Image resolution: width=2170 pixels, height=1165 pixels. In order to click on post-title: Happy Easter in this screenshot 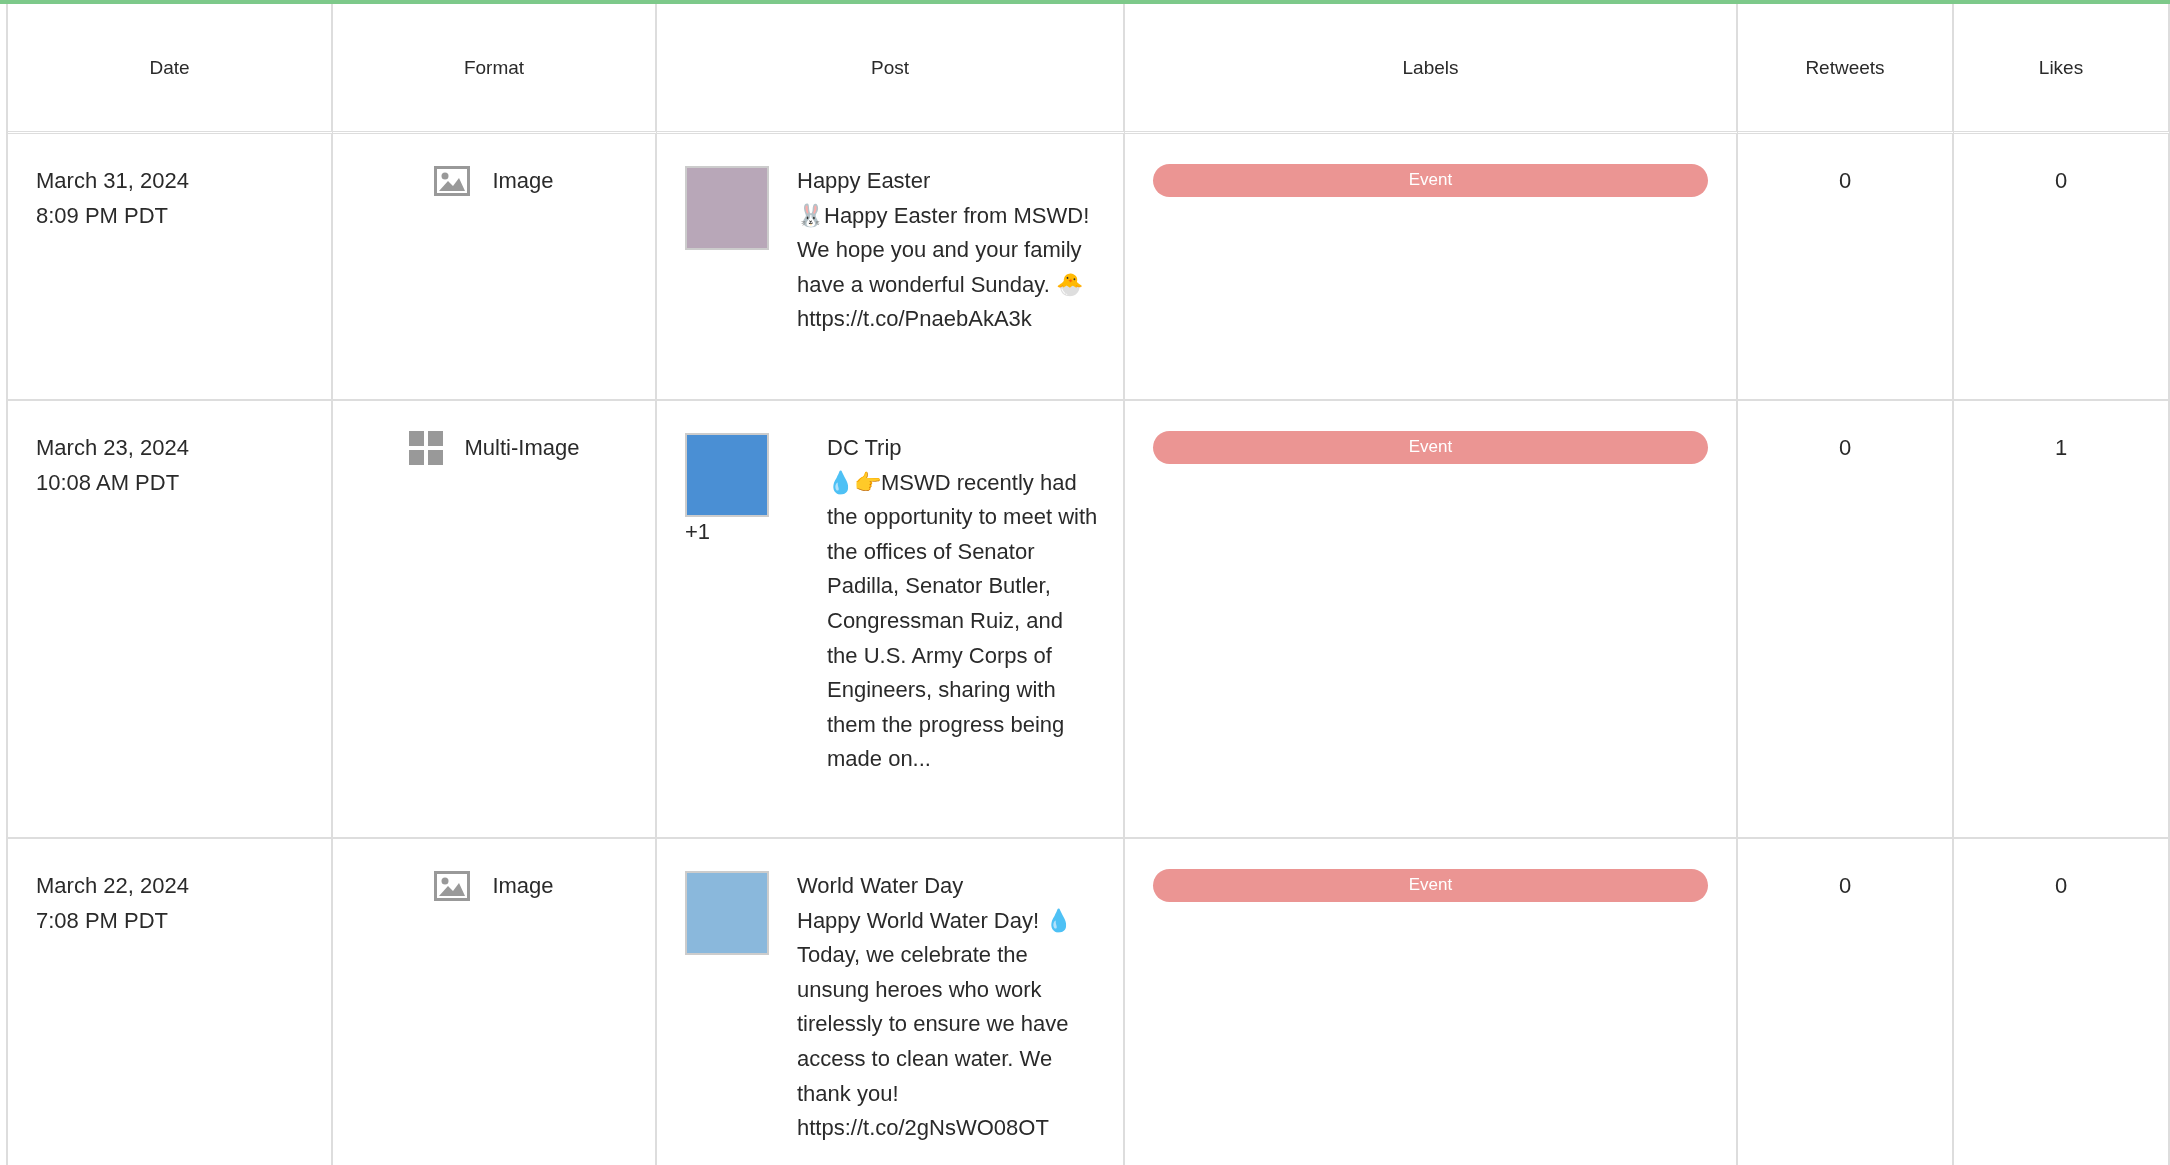, I will do `click(864, 181)`.